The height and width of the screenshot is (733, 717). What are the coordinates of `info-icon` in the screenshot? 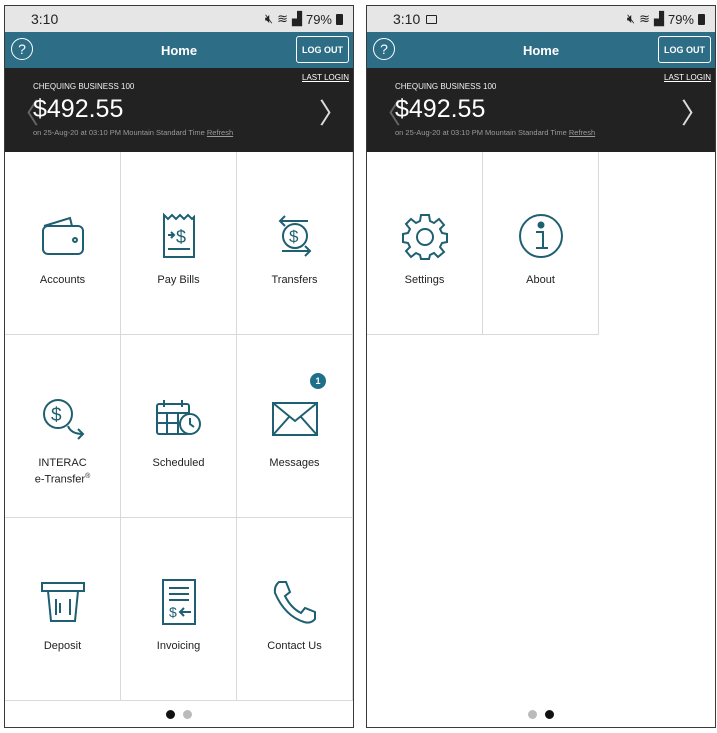 It's located at (541, 236).